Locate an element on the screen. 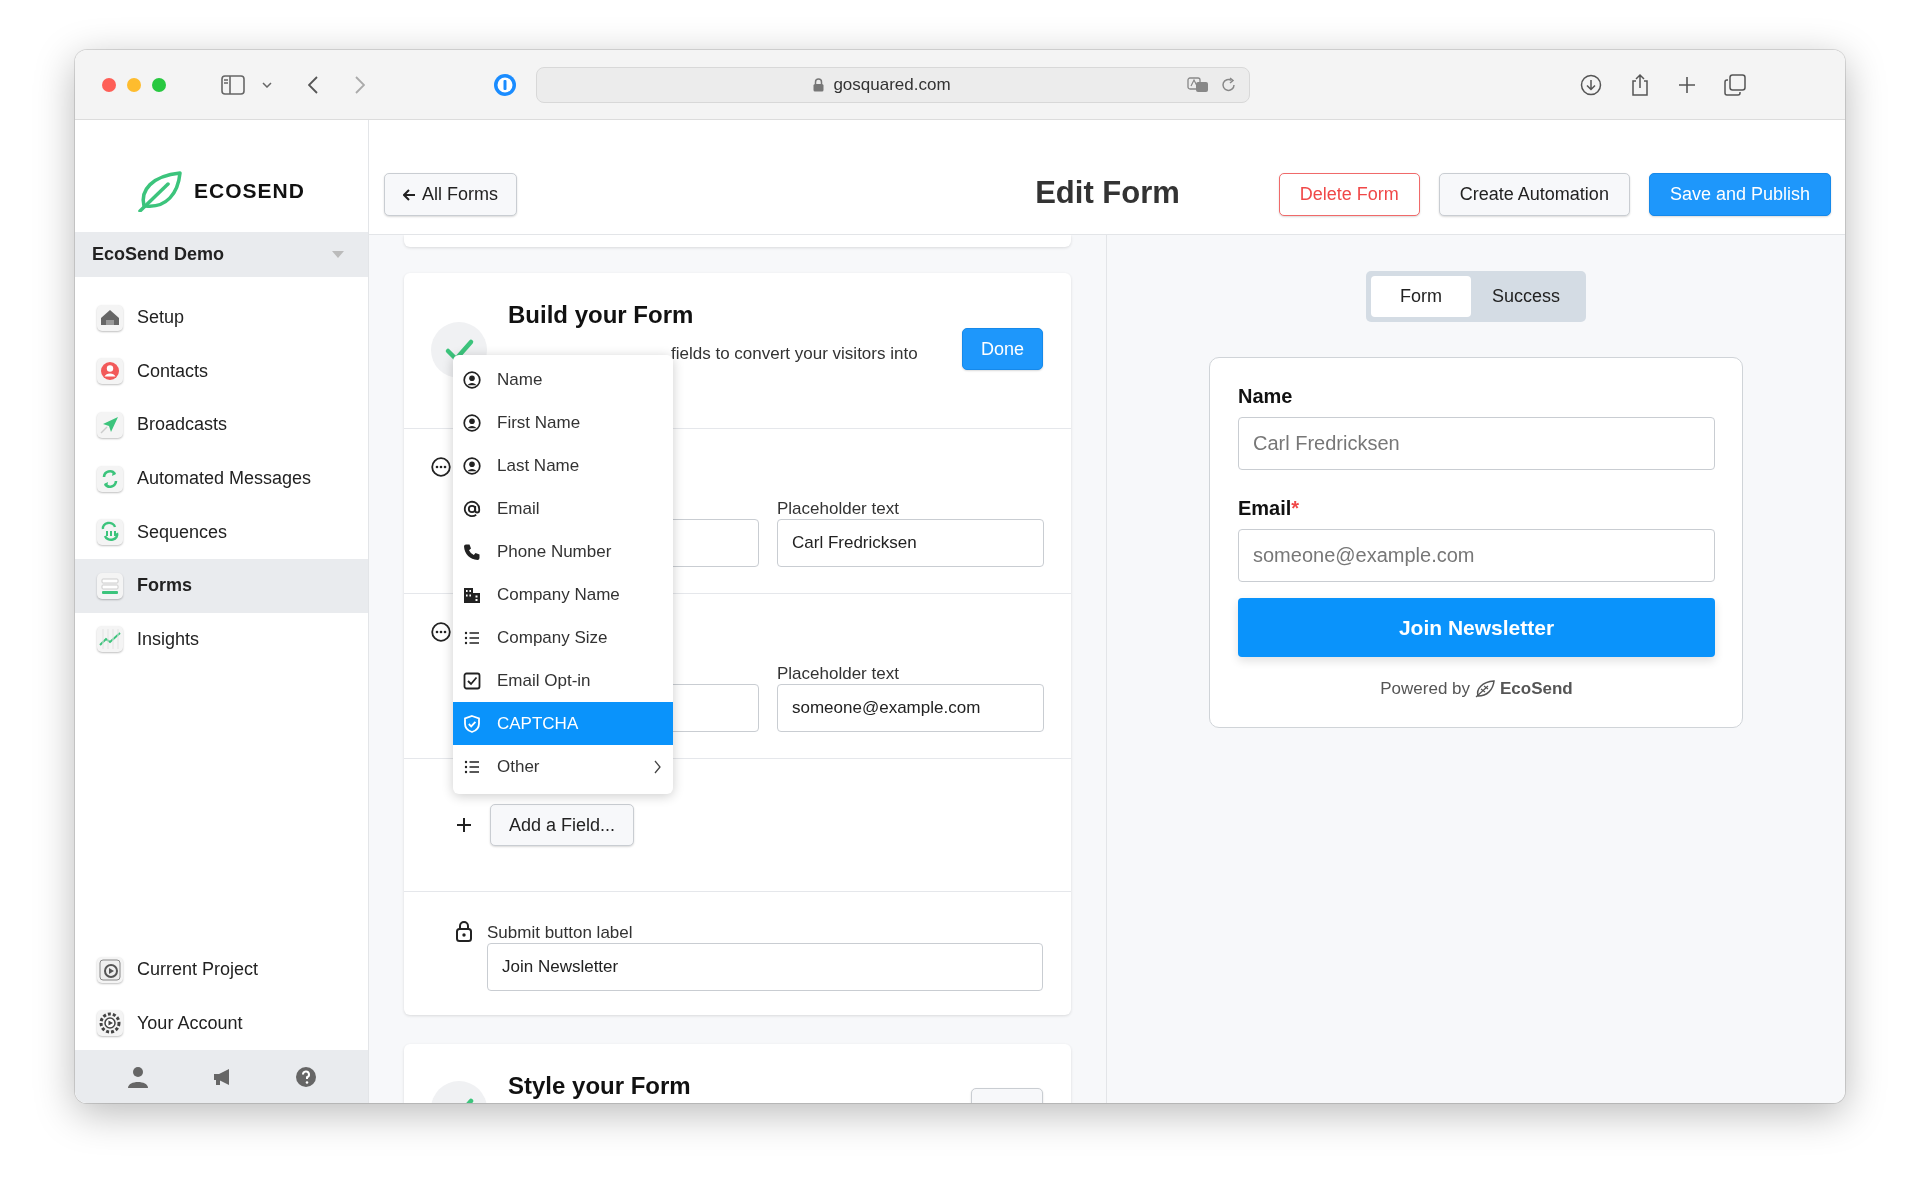 Image resolution: width=1920 pixels, height=1203 pixels. at-sign-icon is located at coordinates (472, 508).